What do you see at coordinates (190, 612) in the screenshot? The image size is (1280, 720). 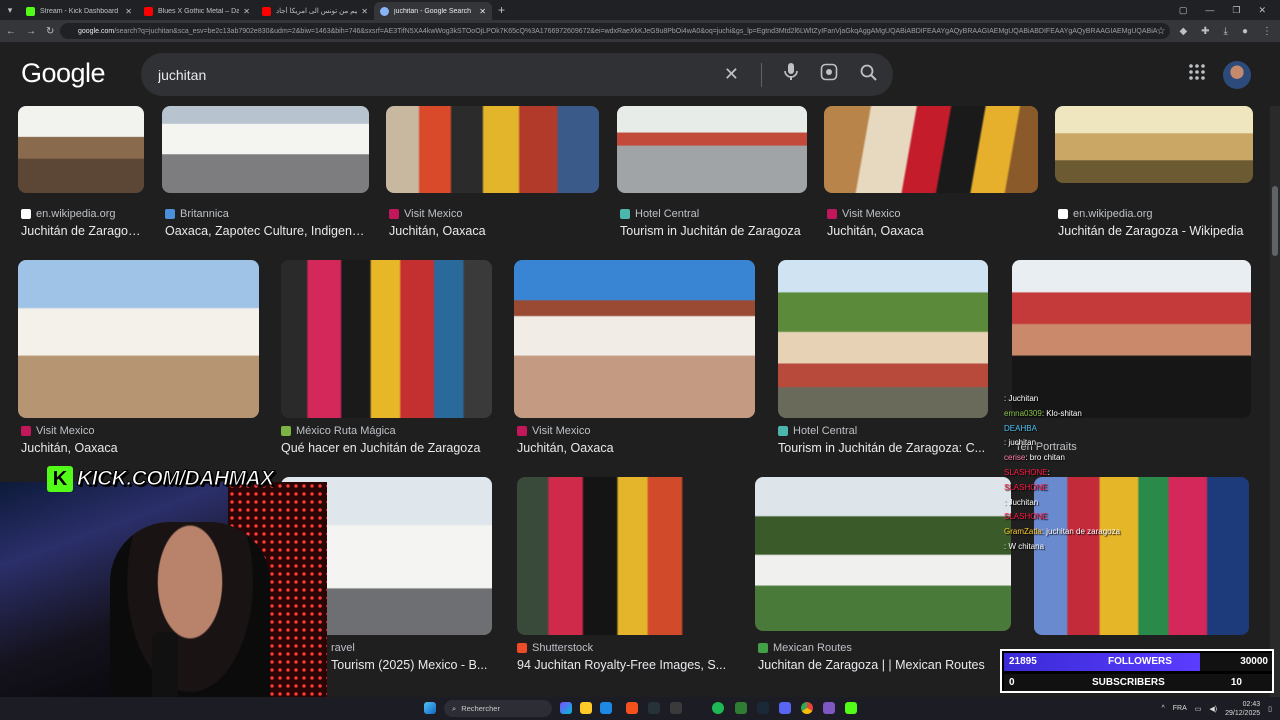 I see `streamer` at bounding box center [190, 612].